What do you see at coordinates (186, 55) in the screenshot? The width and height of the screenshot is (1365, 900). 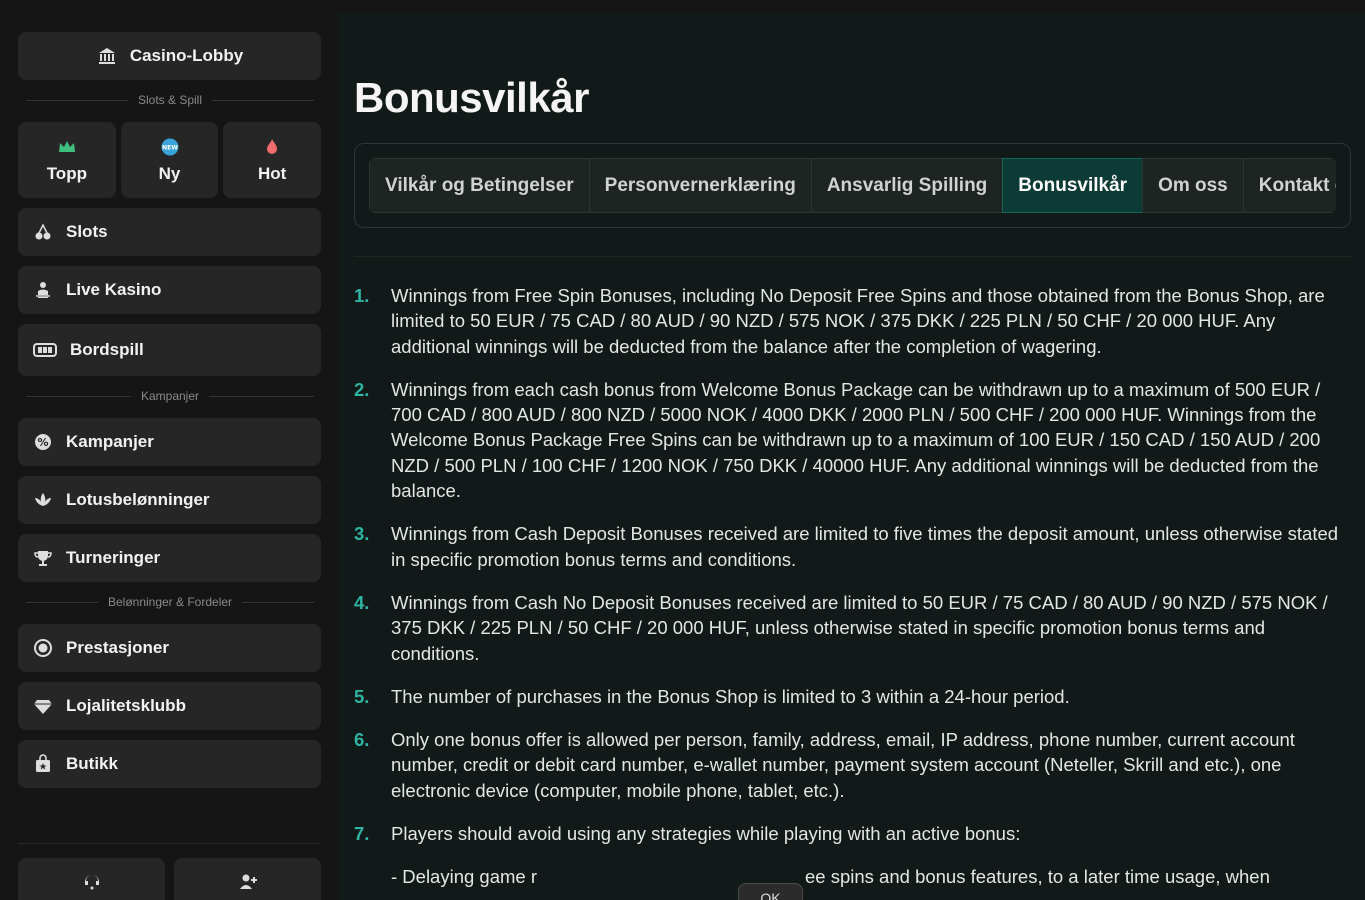 I see `casino-lobby-label: Casino-Lobby` at bounding box center [186, 55].